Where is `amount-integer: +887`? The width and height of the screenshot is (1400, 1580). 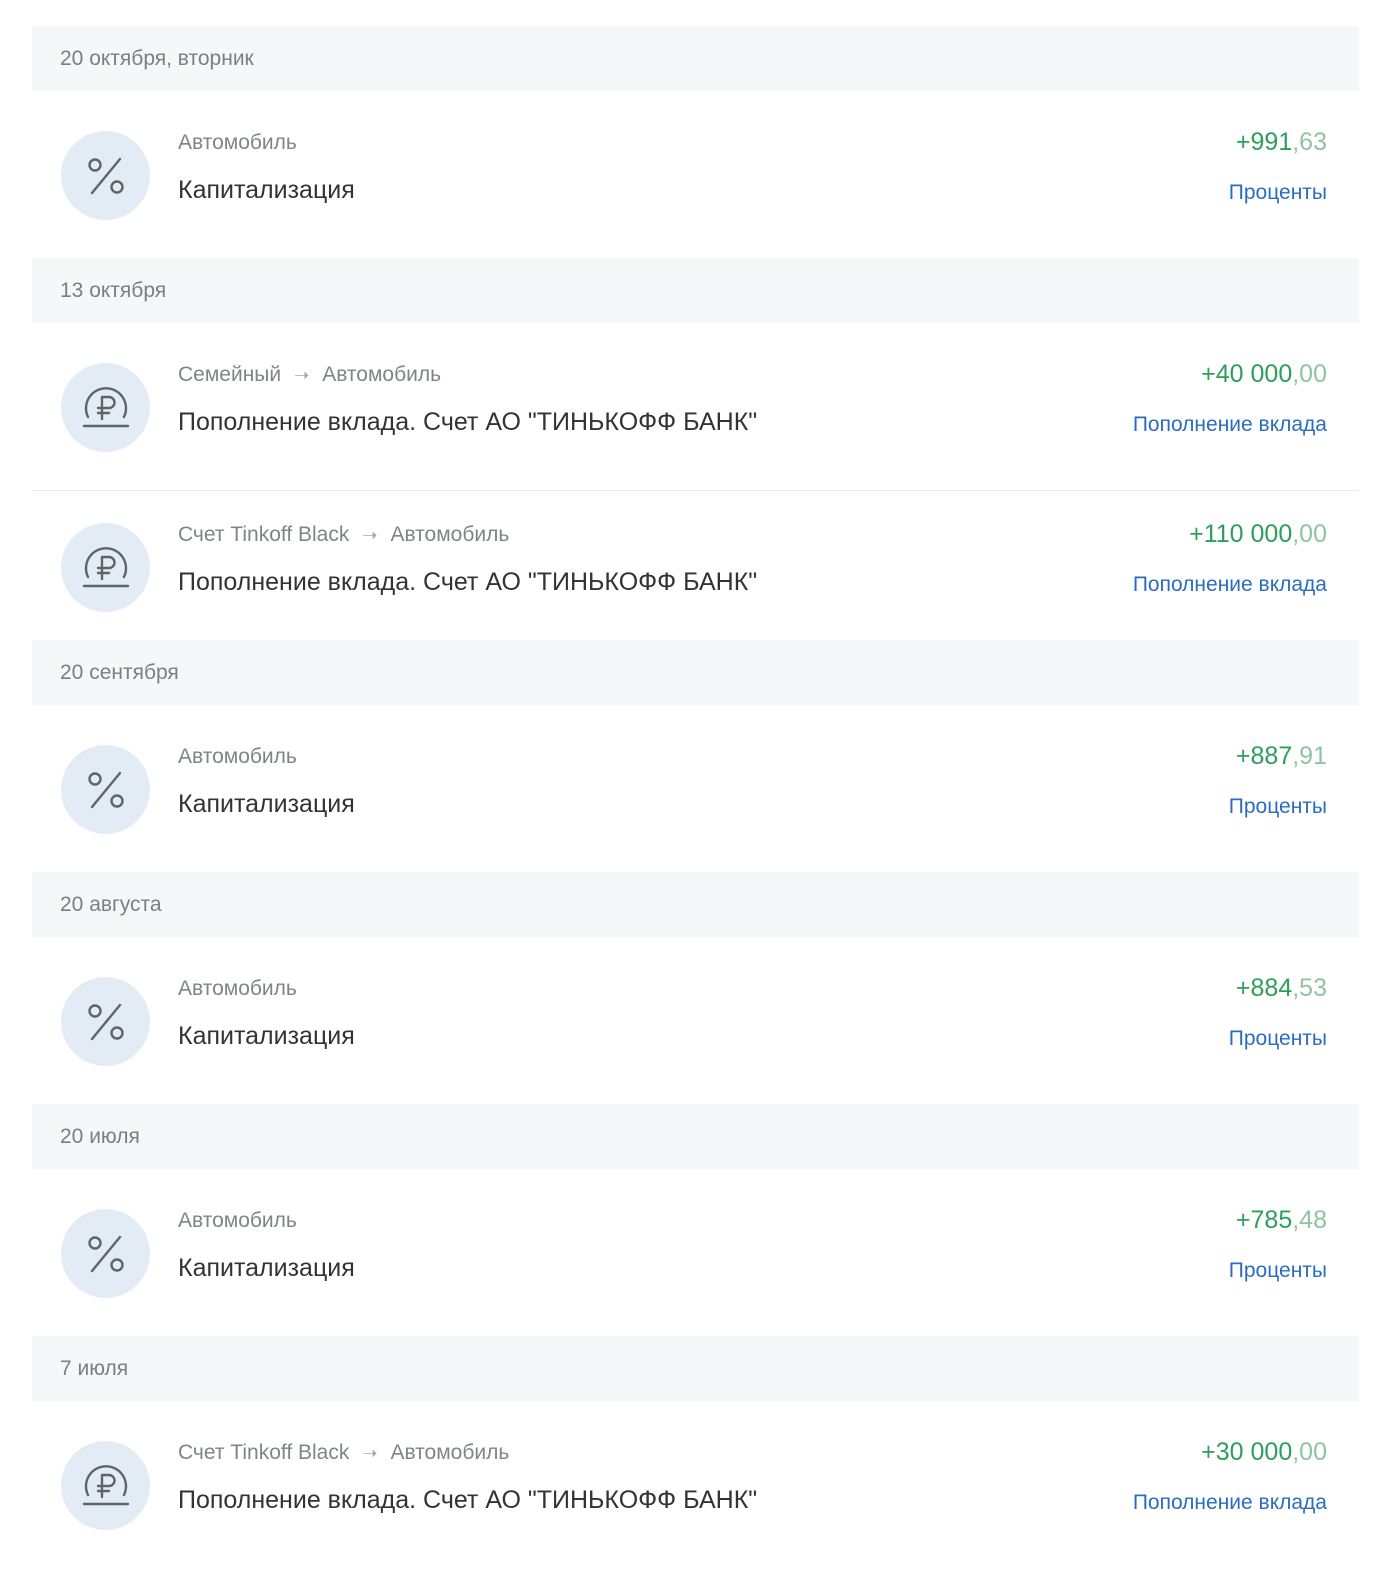 amount-integer: +887 is located at coordinates (1264, 756).